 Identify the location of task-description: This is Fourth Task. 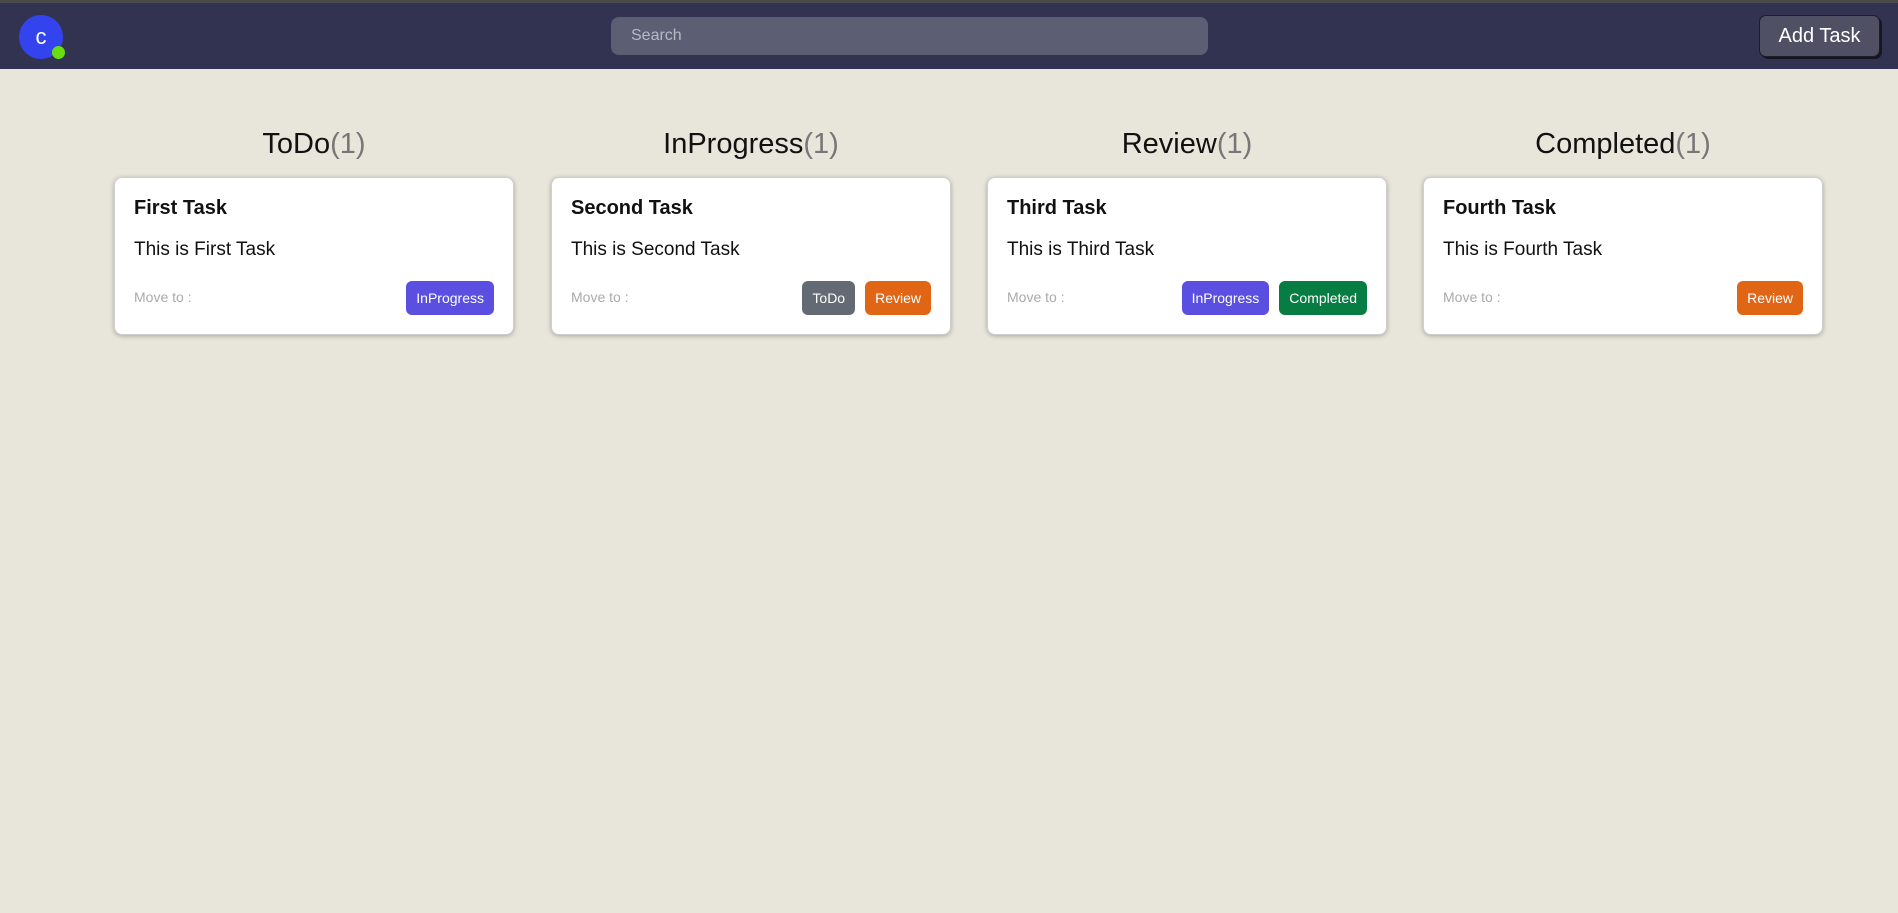
(1523, 249).